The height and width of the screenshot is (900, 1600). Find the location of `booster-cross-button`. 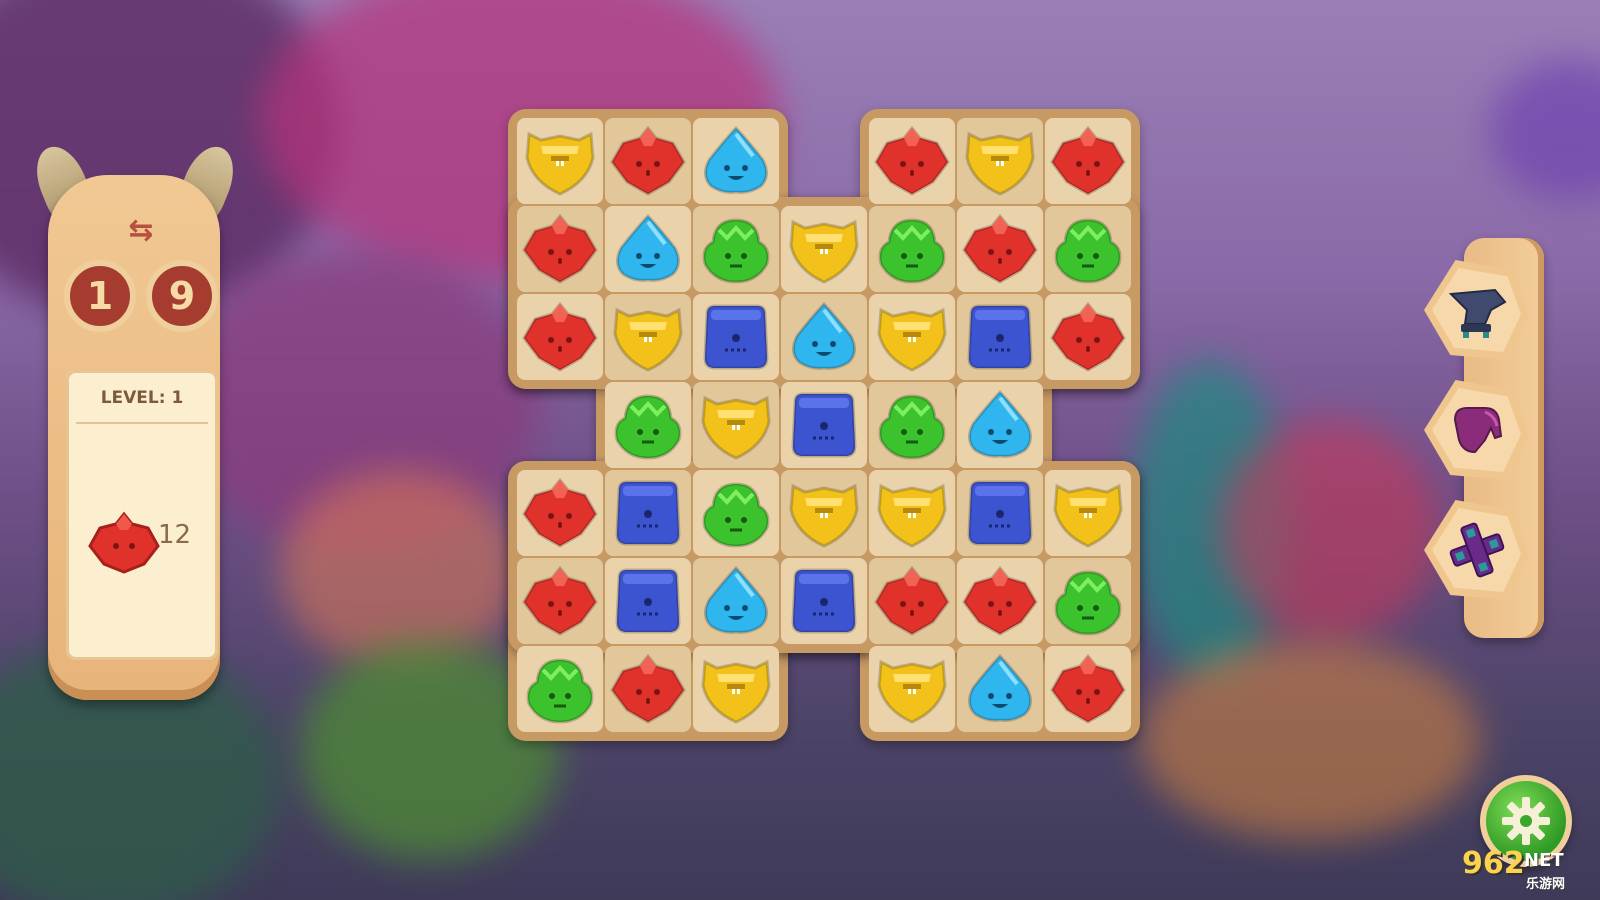

booster-cross-button is located at coordinates (1476, 550).